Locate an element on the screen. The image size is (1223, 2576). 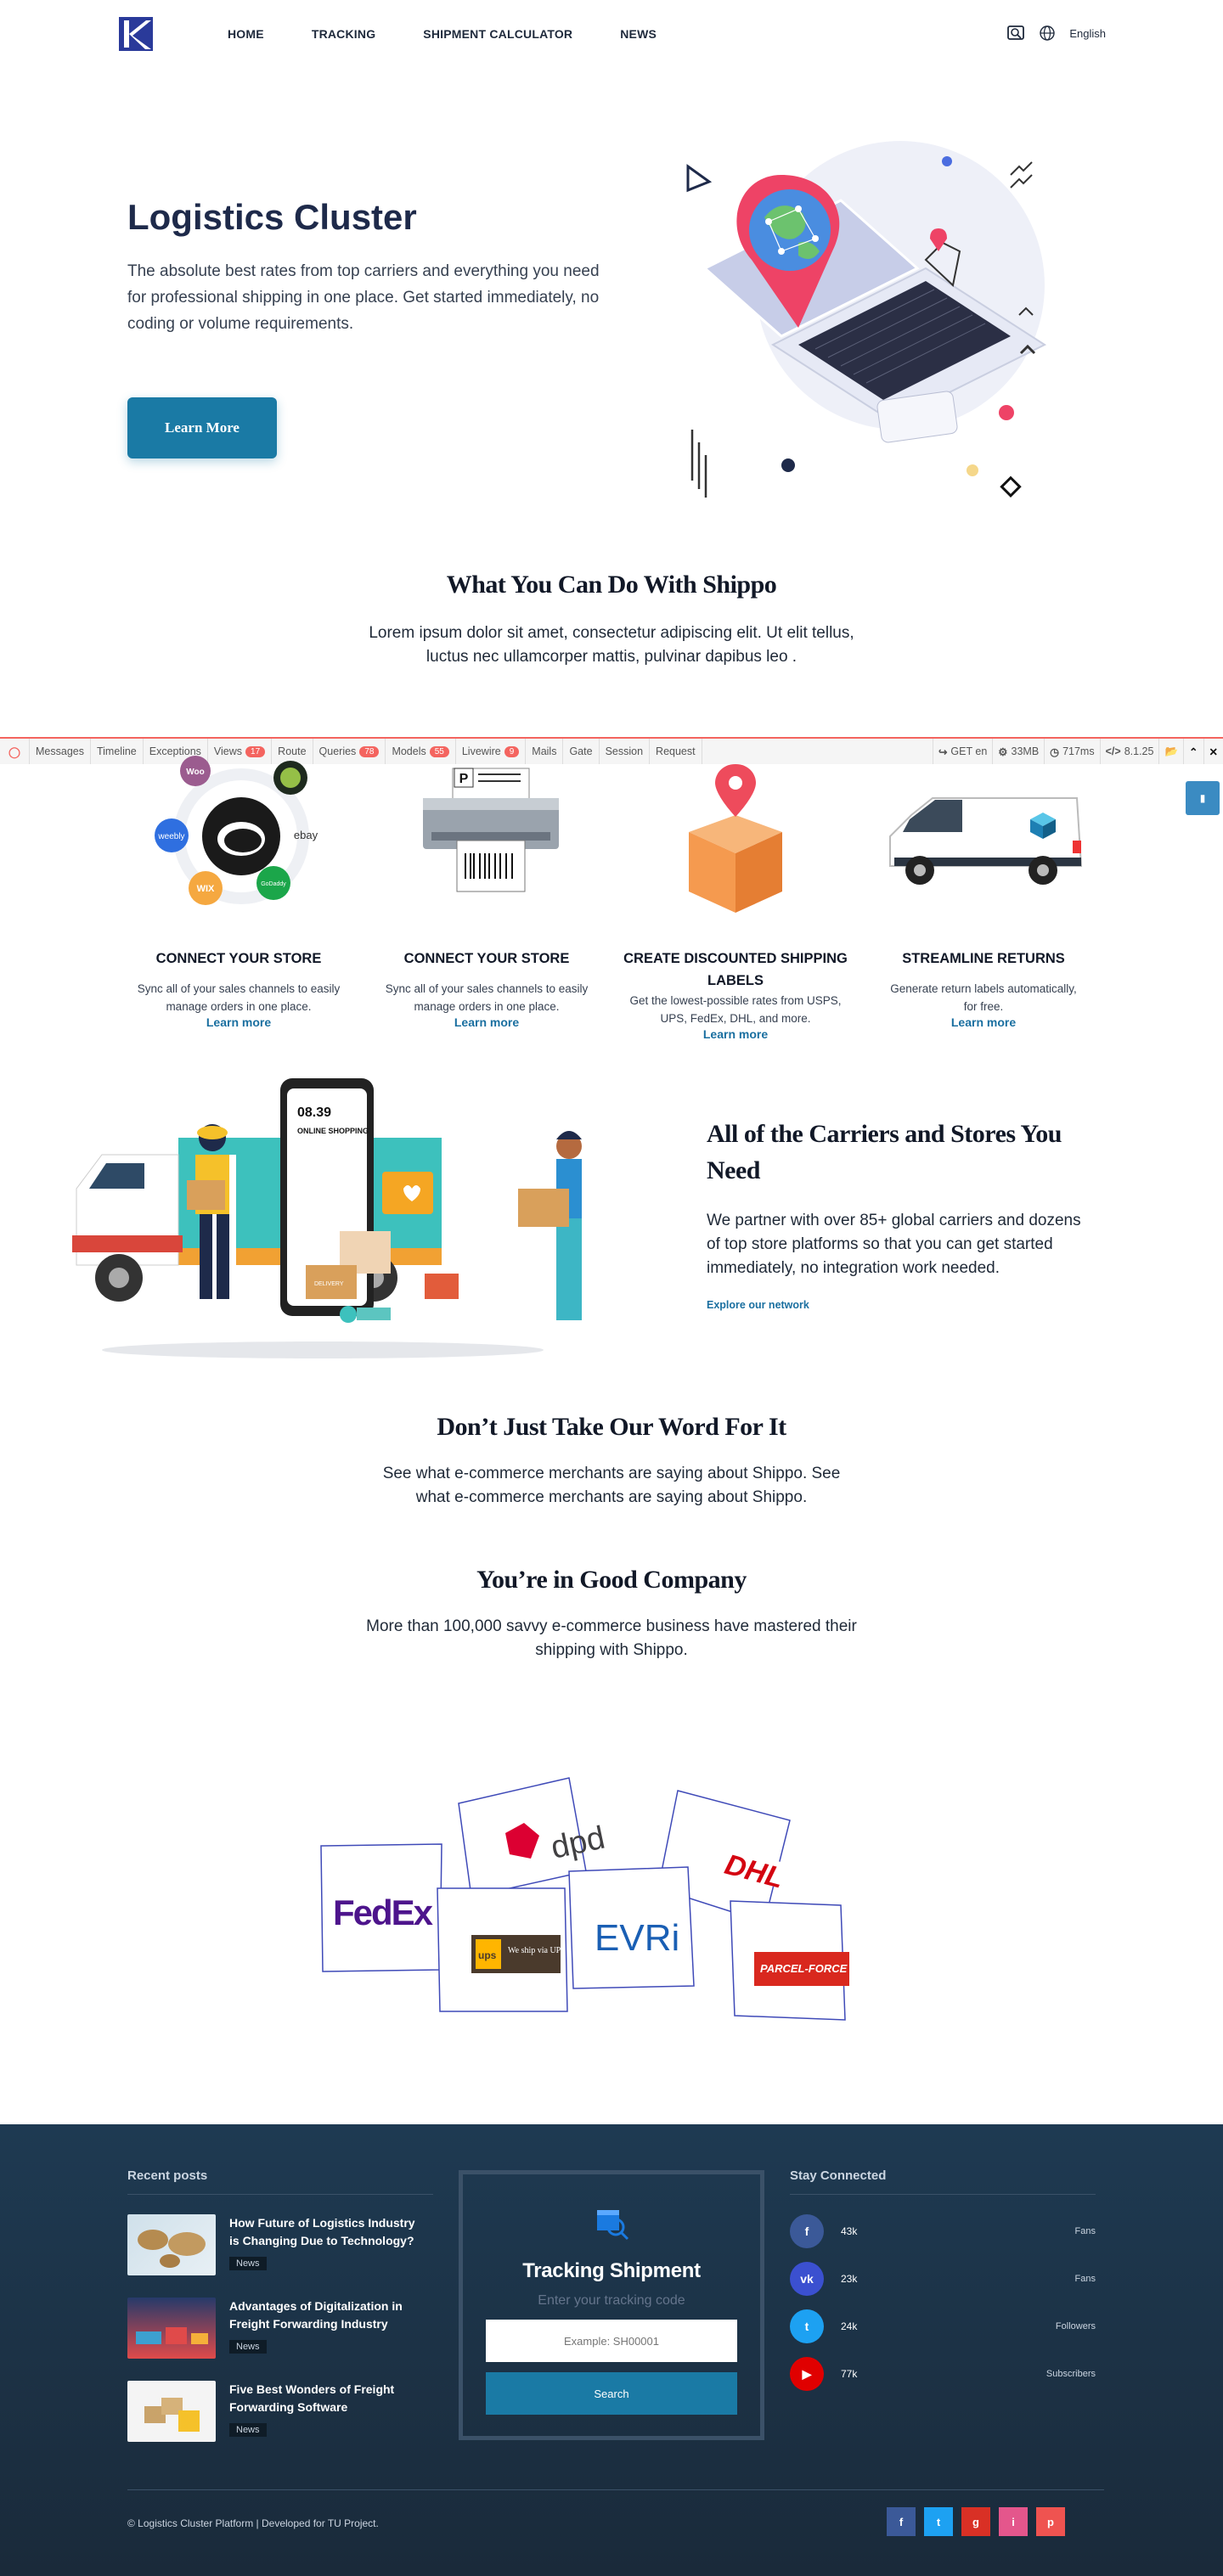
debugbar-version-label: 8.1.25 is located at coordinates (1139, 751).